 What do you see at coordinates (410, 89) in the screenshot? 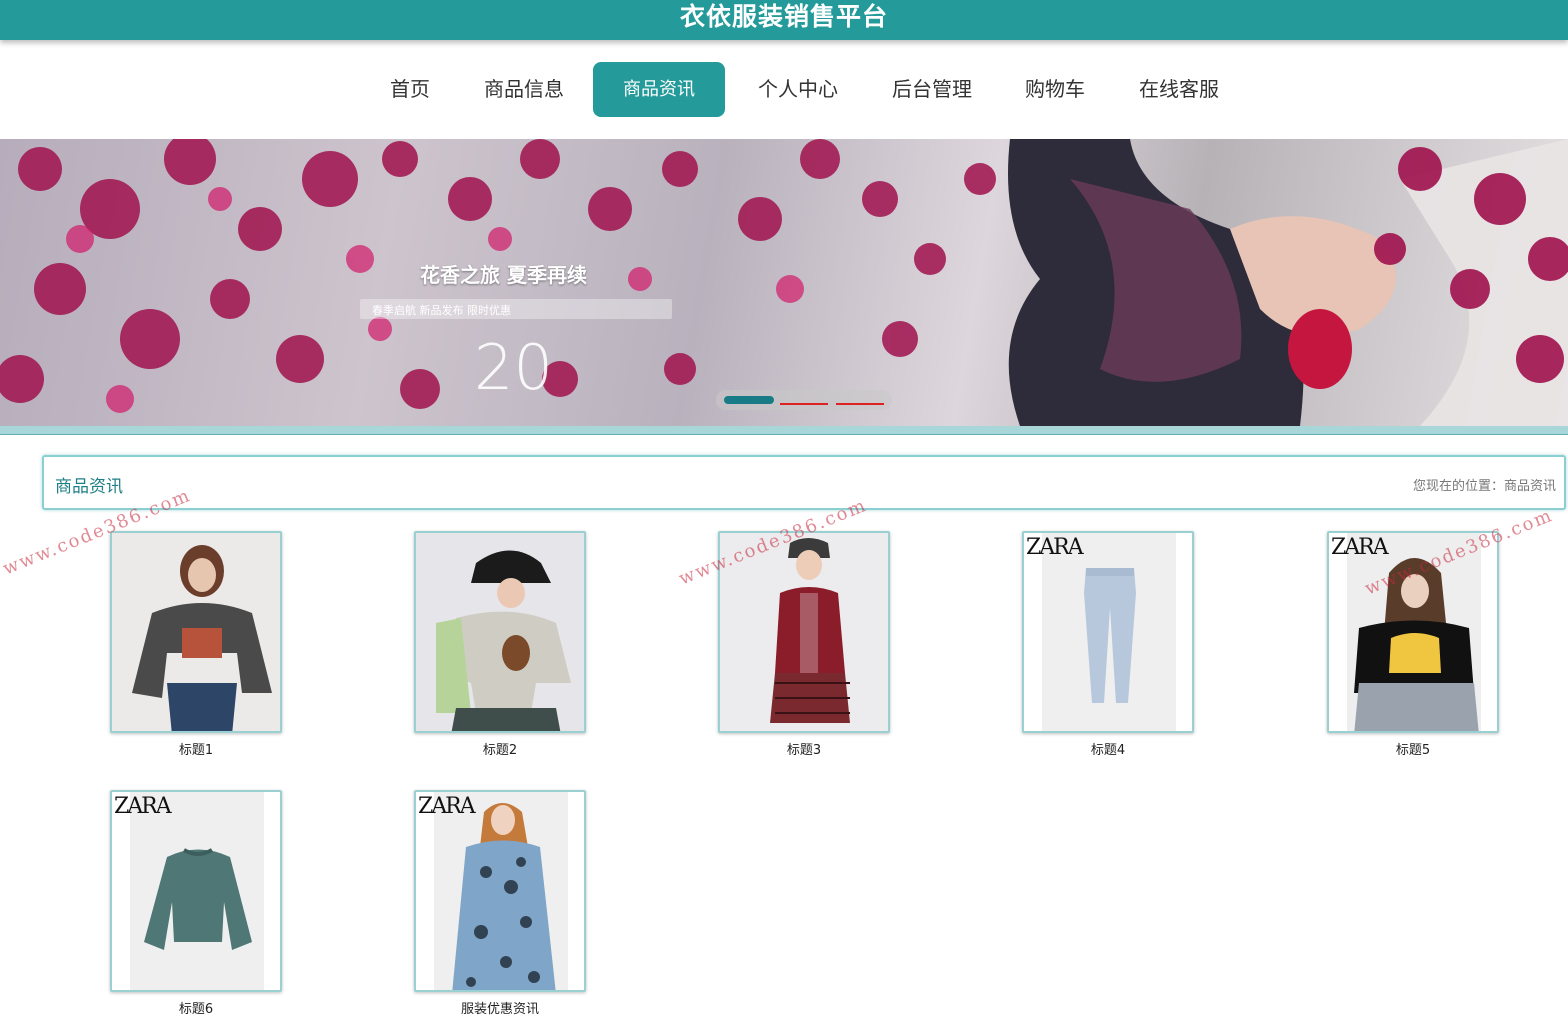
I see `nav-home: 首页` at bounding box center [410, 89].